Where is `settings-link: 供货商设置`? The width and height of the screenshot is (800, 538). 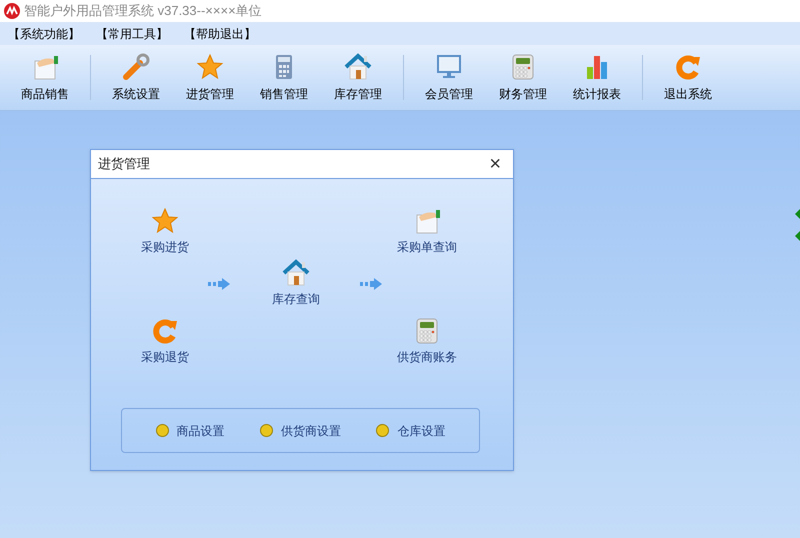 settings-link: 供货商设置 is located at coordinates (300, 431).